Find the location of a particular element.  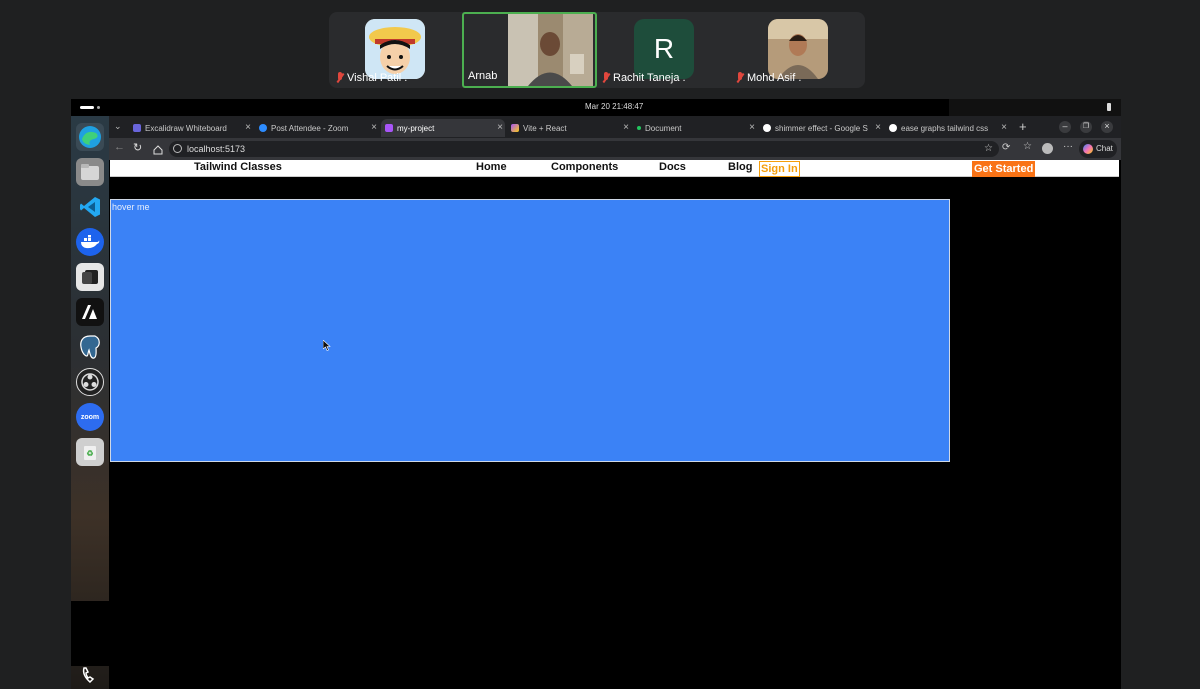

reload-icon: ↻ is located at coordinates (137, 147).